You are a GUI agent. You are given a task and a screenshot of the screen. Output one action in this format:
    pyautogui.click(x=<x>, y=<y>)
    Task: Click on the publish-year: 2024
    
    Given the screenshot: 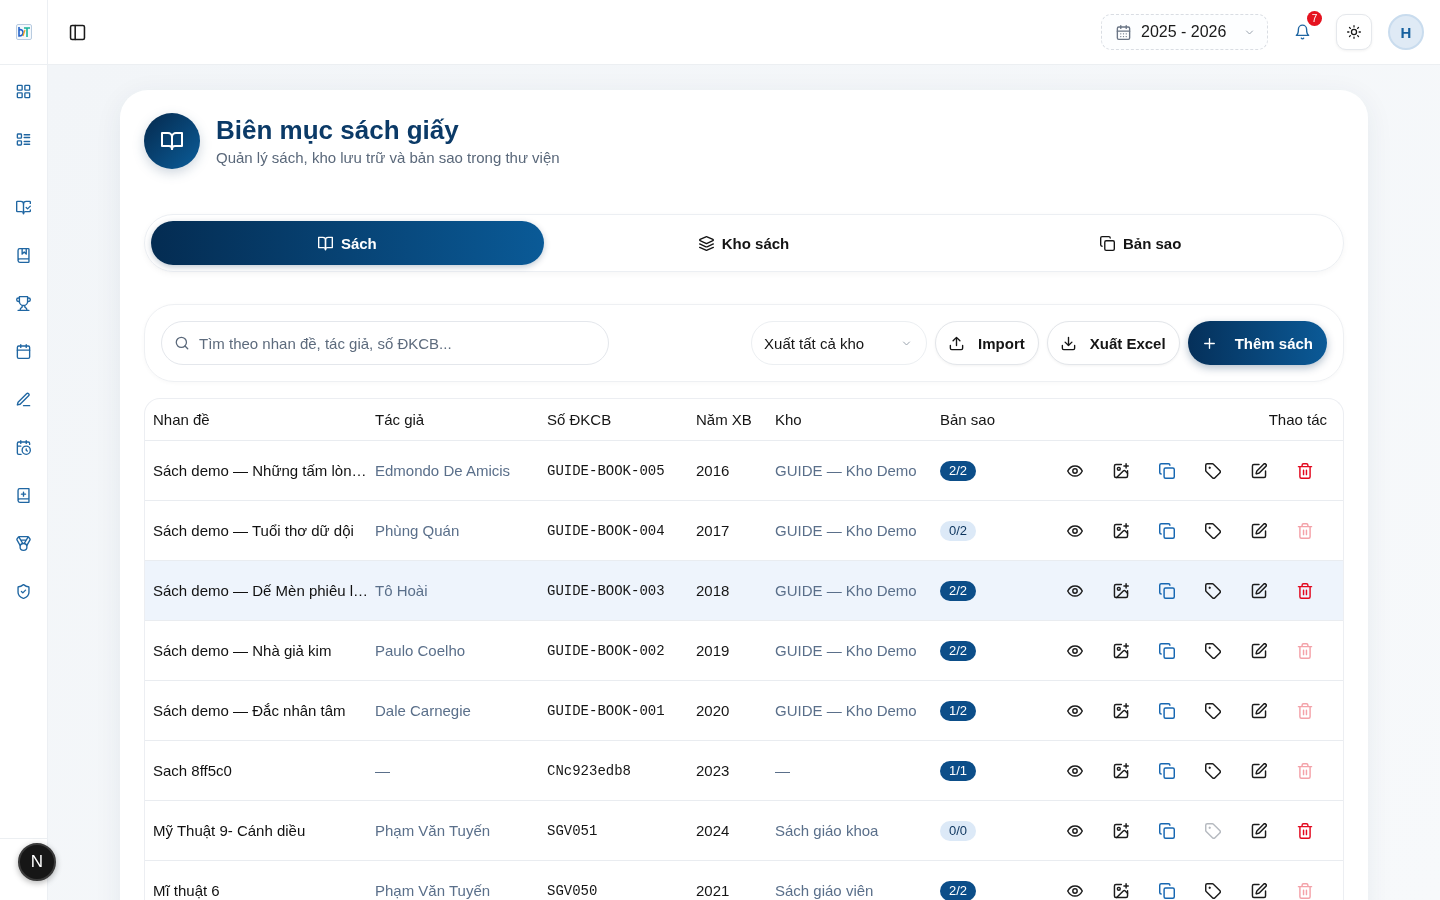 What is the action you would take?
    pyautogui.click(x=713, y=830)
    